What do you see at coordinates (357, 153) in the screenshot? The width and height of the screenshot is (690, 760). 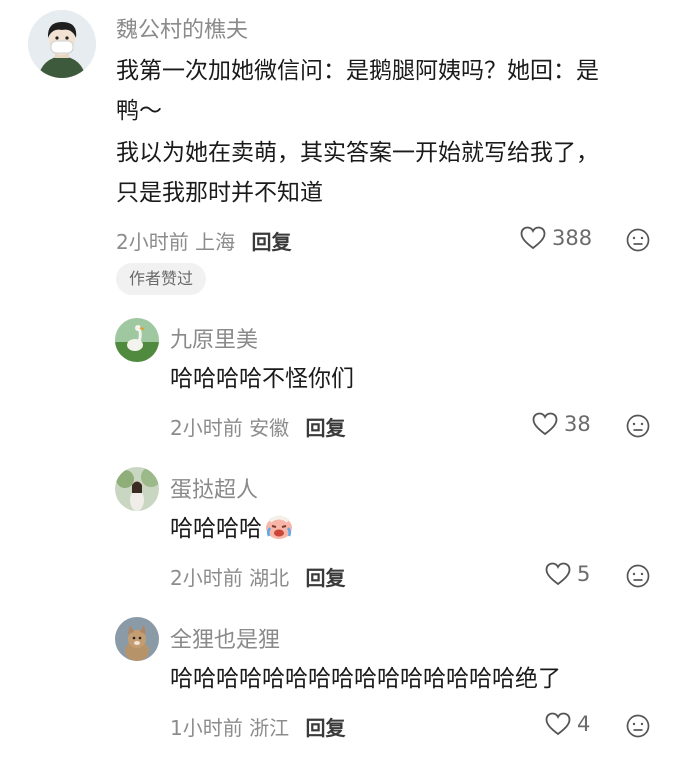 I see `comment-text-line: 我以为她在卖萌，其实答案一开始就写给我了，` at bounding box center [357, 153].